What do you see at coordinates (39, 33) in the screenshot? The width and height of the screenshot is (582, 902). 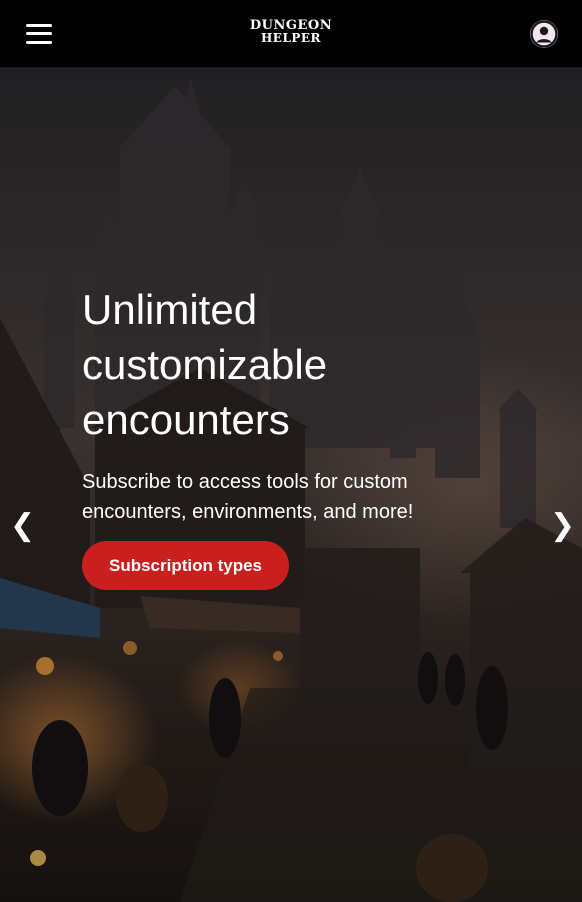 I see `hamburger-menu-icon` at bounding box center [39, 33].